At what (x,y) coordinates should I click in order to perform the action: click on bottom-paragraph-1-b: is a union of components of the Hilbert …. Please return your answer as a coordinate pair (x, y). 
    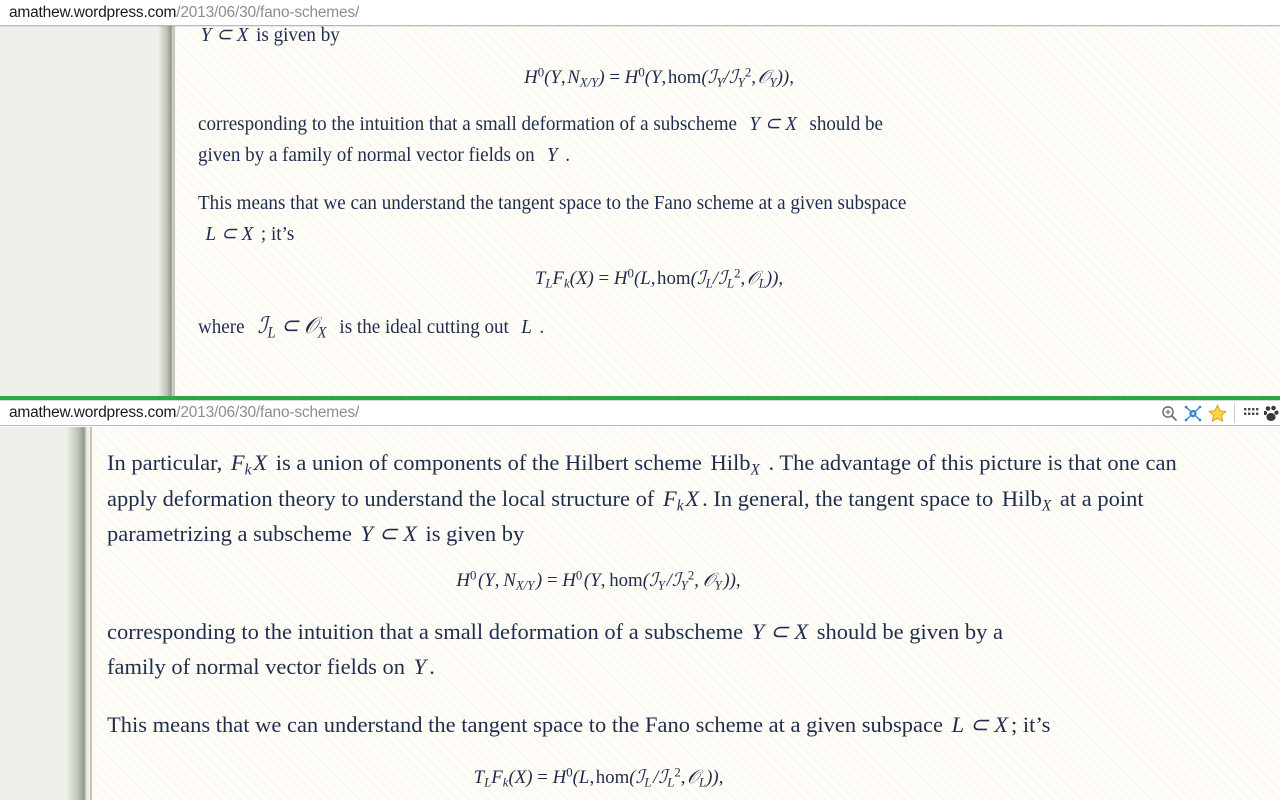
    Looking at the image, I should click on (488, 462).